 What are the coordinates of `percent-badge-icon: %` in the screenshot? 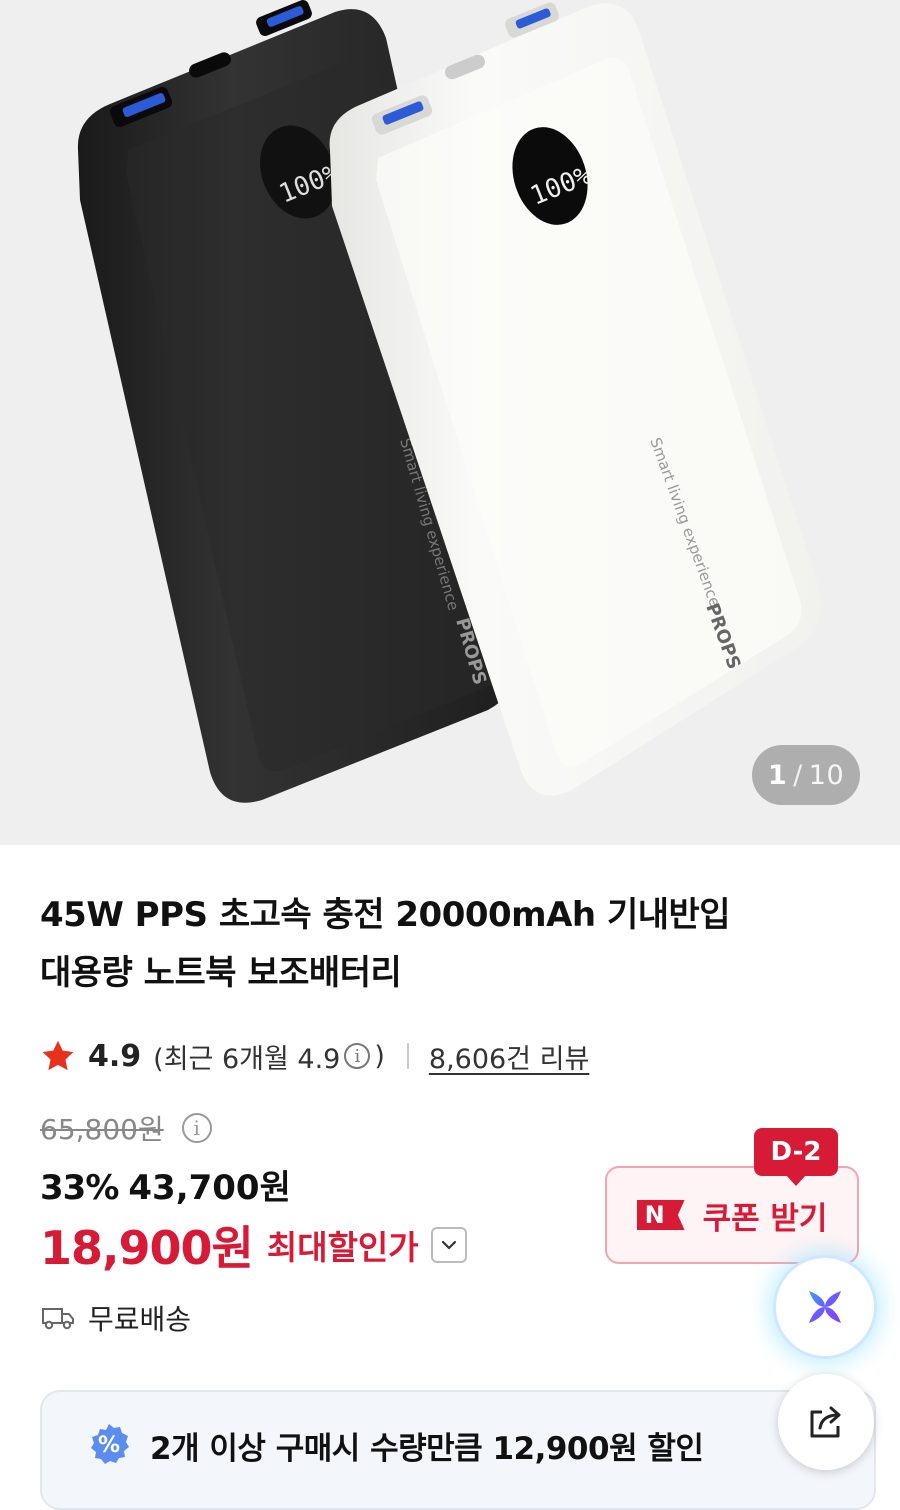 It's located at (109, 1445).